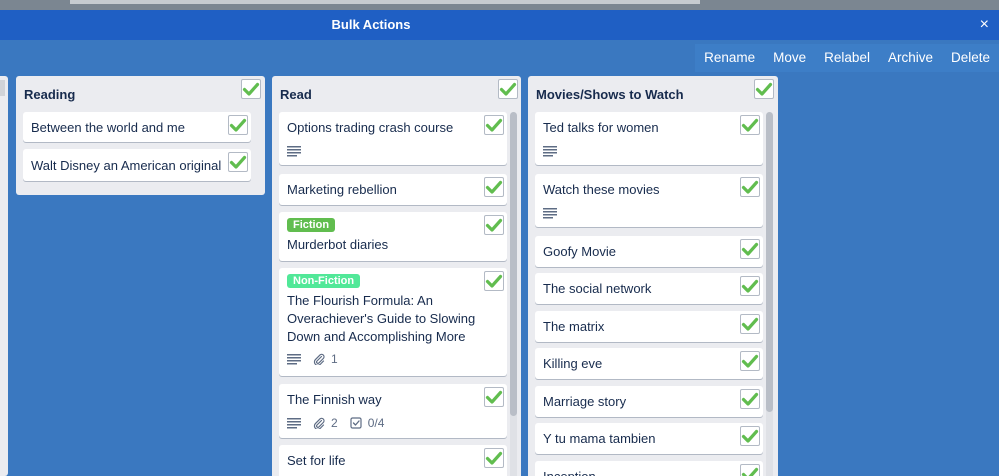  I want to click on card-title: Set for life, so click(316, 460).